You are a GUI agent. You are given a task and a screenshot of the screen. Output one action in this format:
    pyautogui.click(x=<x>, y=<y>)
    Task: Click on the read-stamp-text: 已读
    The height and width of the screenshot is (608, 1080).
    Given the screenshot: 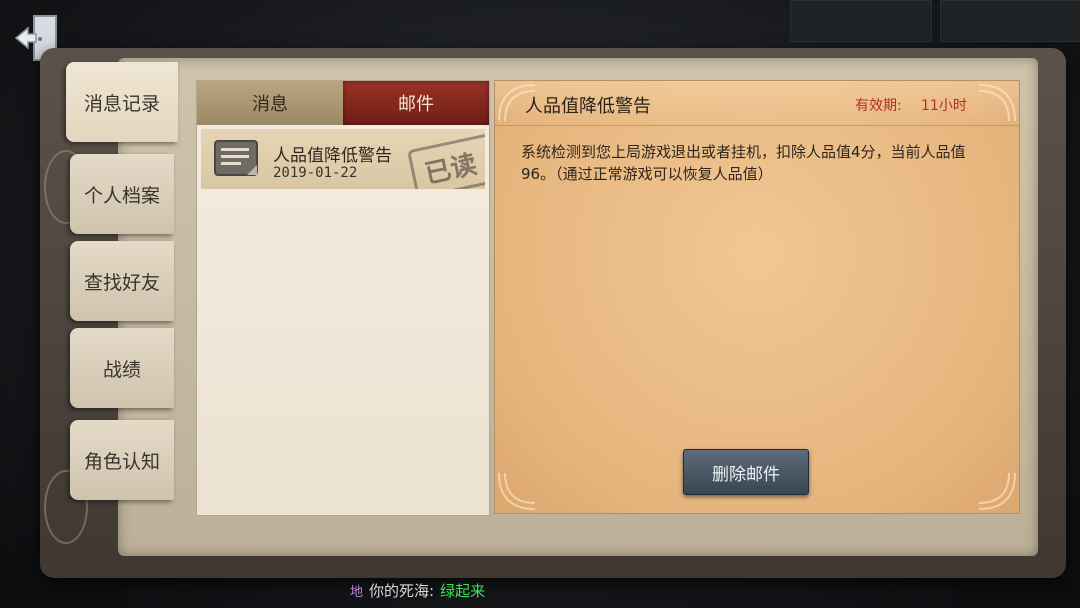 What is the action you would take?
    pyautogui.click(x=451, y=169)
    